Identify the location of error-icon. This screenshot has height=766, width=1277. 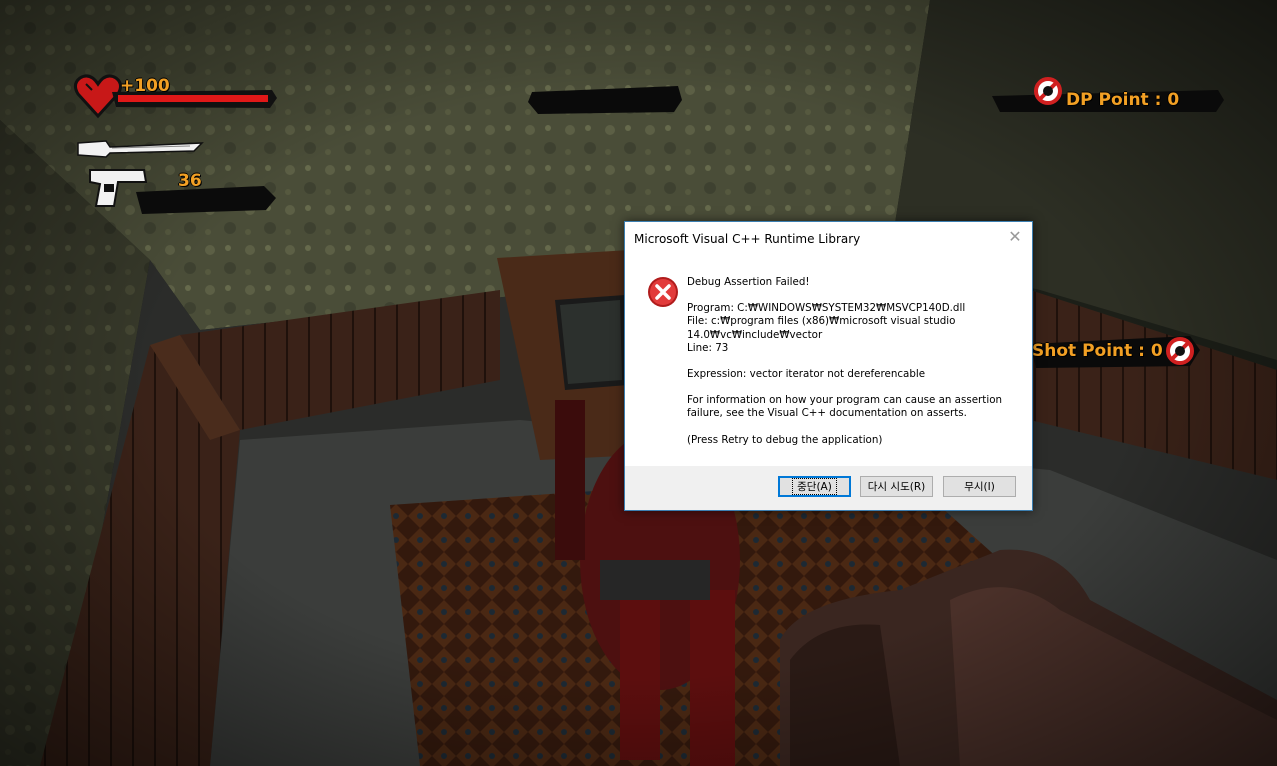
(663, 292).